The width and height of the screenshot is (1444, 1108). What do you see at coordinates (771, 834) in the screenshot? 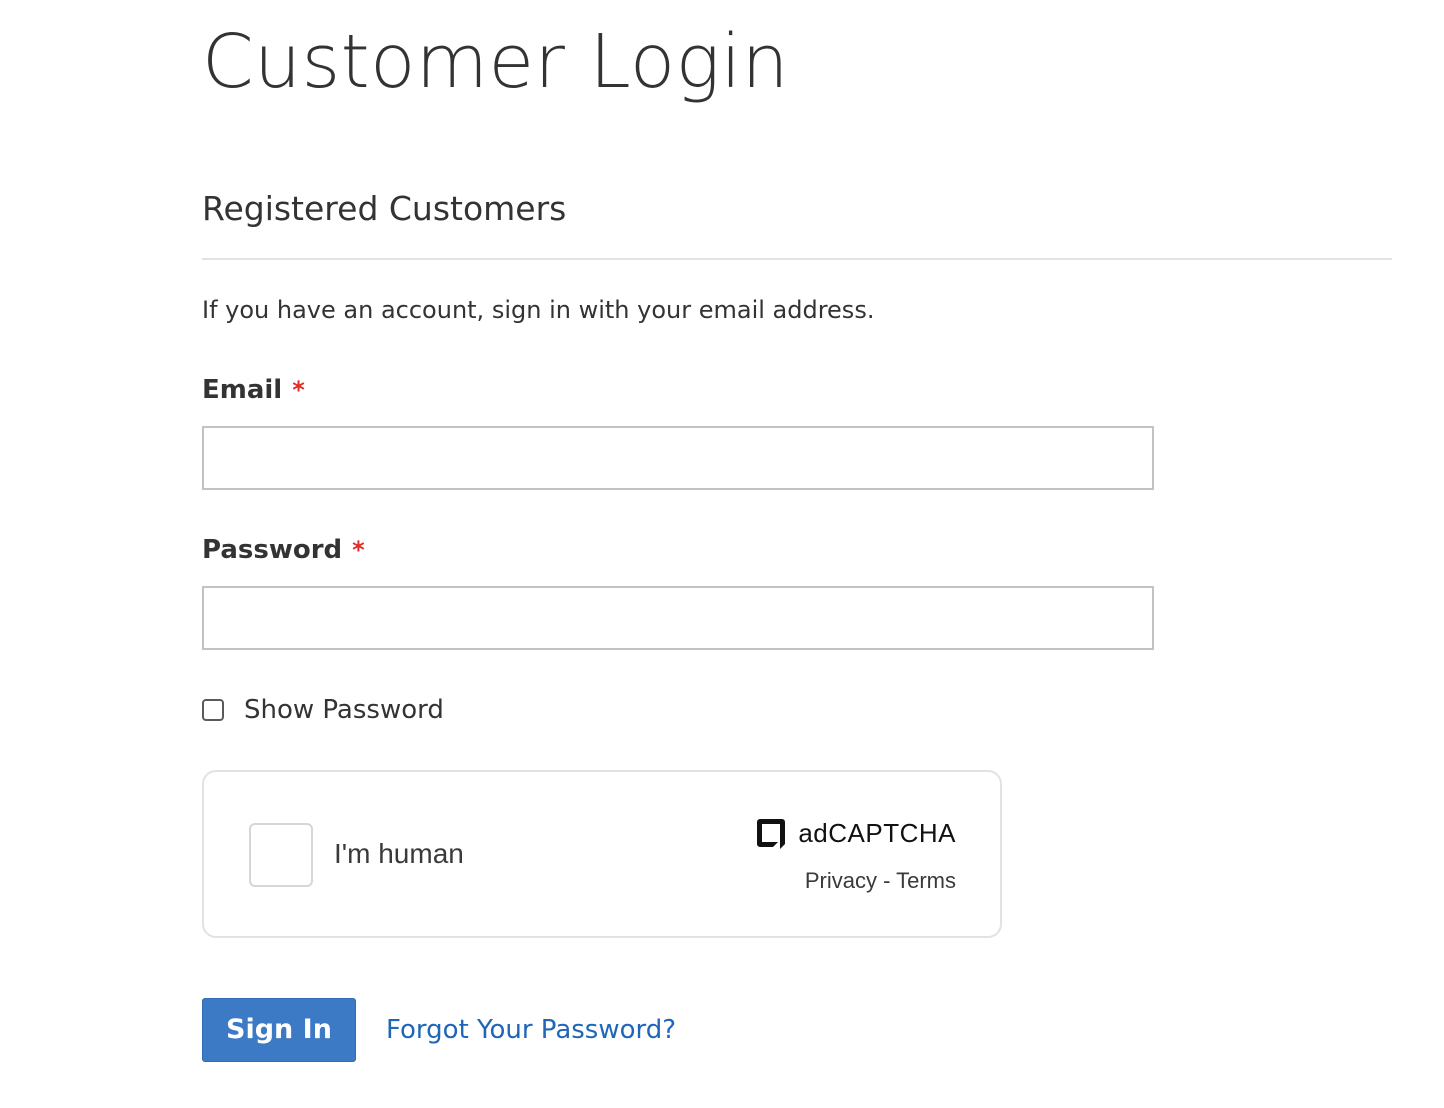
I see `adcaptcha-logo-icon` at bounding box center [771, 834].